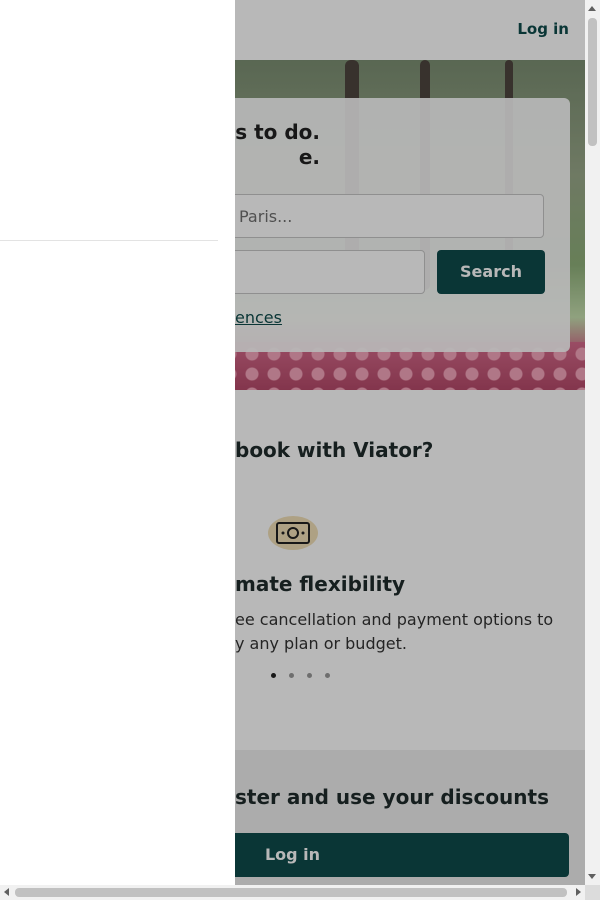 This screenshot has height=900, width=600. What do you see at coordinates (6, 892) in the screenshot?
I see `scroll-left-icon` at bounding box center [6, 892].